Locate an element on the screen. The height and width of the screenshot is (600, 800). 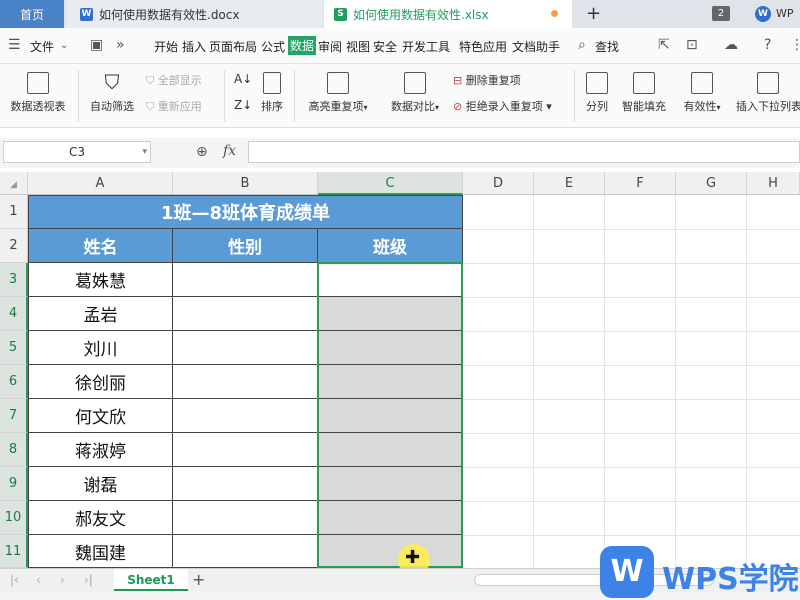
save-icon: ▣ is located at coordinates (96, 45).